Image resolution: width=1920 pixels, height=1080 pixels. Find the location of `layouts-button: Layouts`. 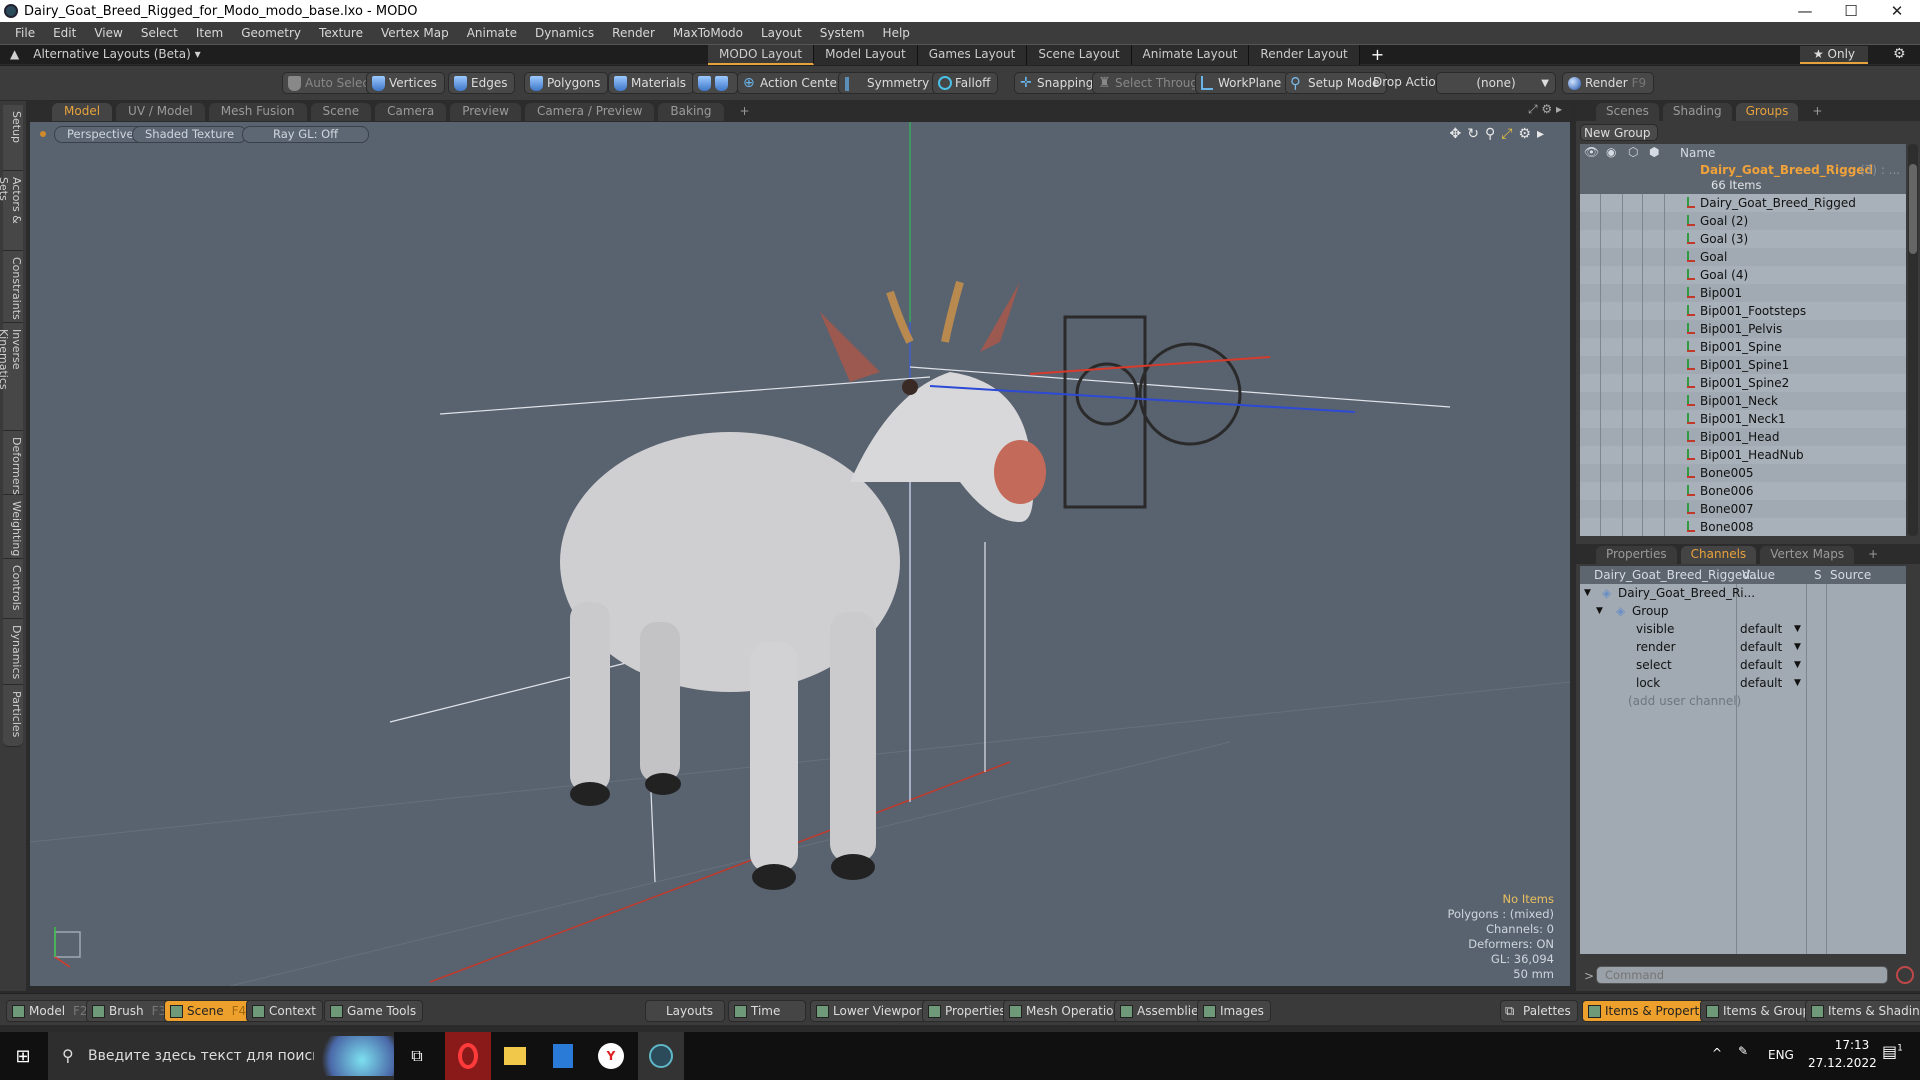

layouts-button: Layouts is located at coordinates (685, 1011).